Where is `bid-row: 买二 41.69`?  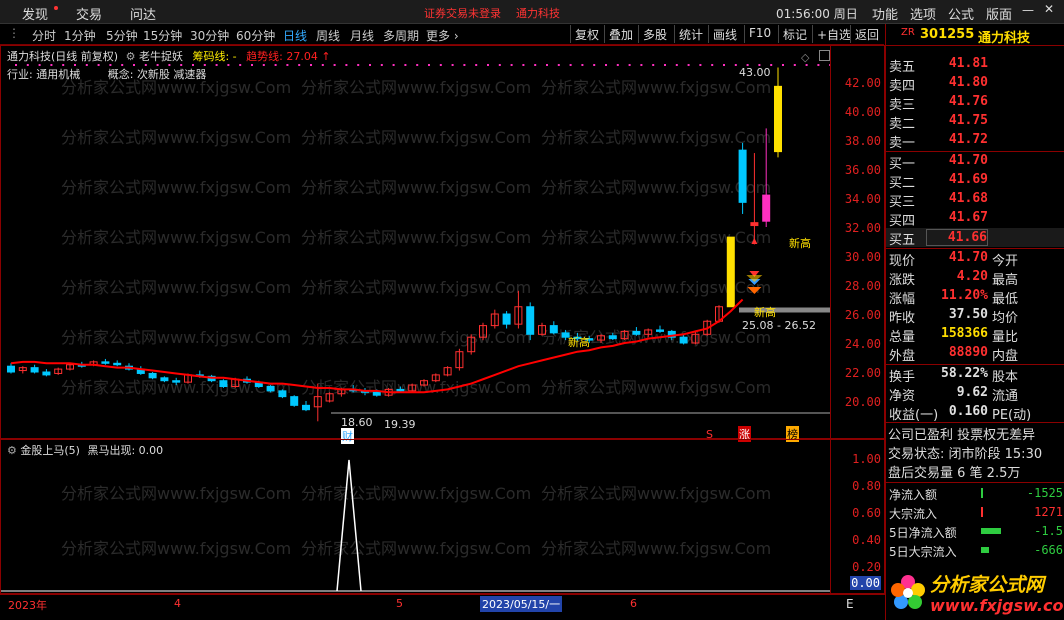 bid-row: 买二 41.69 is located at coordinates (975, 181).